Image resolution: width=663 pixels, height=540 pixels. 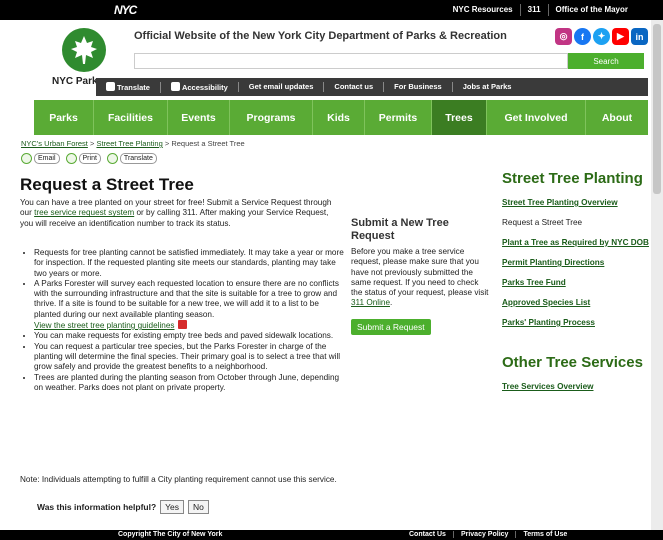 I want to click on nav-get-involved: Get Involved, so click(x=536, y=117).